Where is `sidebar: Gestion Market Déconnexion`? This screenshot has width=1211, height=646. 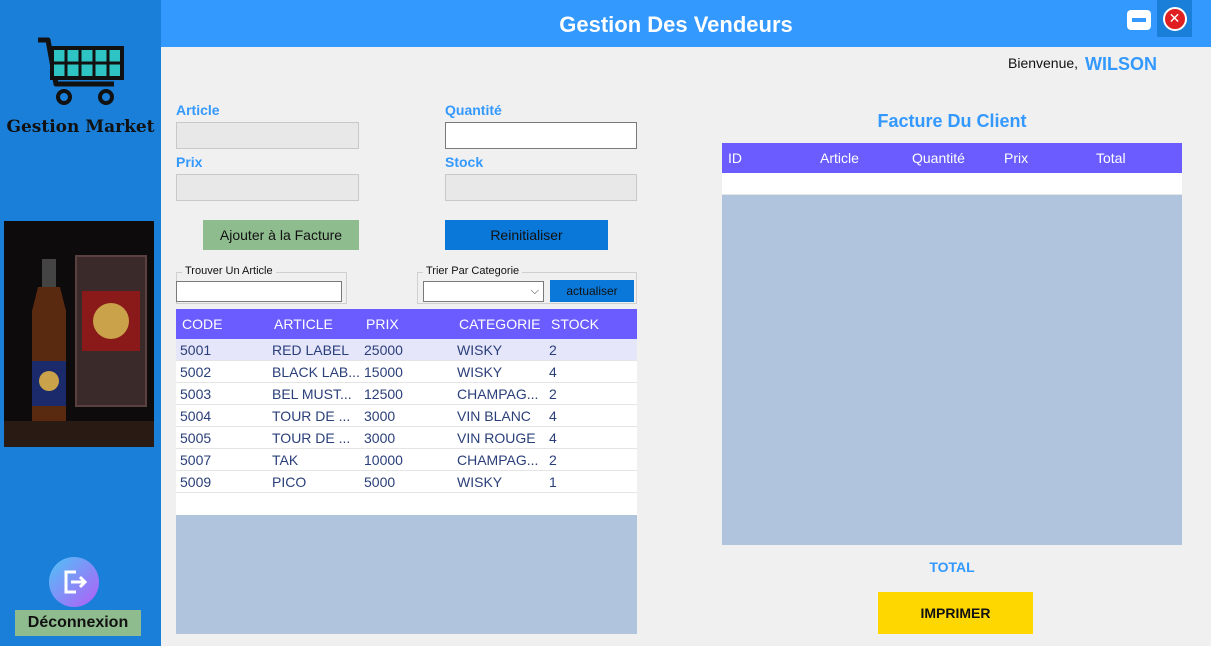
sidebar: Gestion Market Déconnexion is located at coordinates (80, 323).